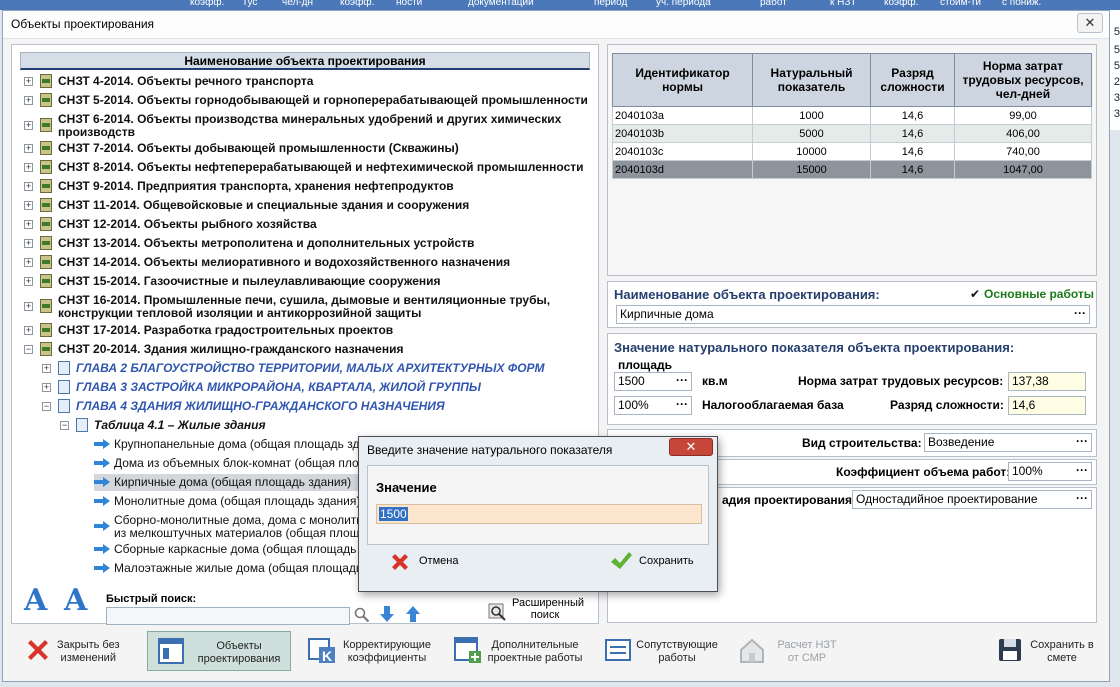 Image resolution: width=1120 pixels, height=687 pixels. Describe the element at coordinates (975, 294) in the screenshot. I see `checkmark-icon: ✔` at that location.